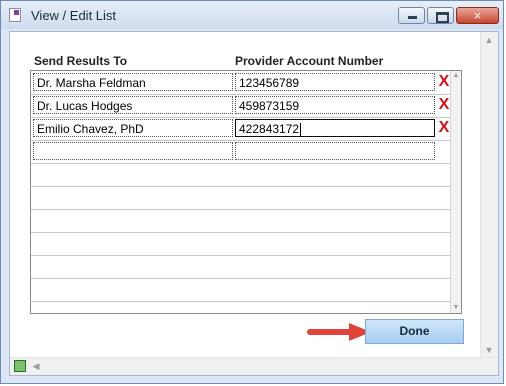 The width and height of the screenshot is (506, 386). What do you see at coordinates (36, 366) in the screenshot?
I see `scroll-left-icon: ◀` at bounding box center [36, 366].